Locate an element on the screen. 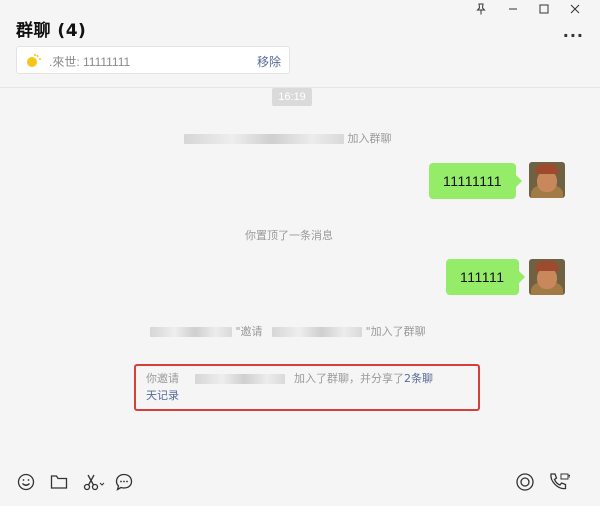  chat-history-link-cont: 天记录 is located at coordinates (289, 395).